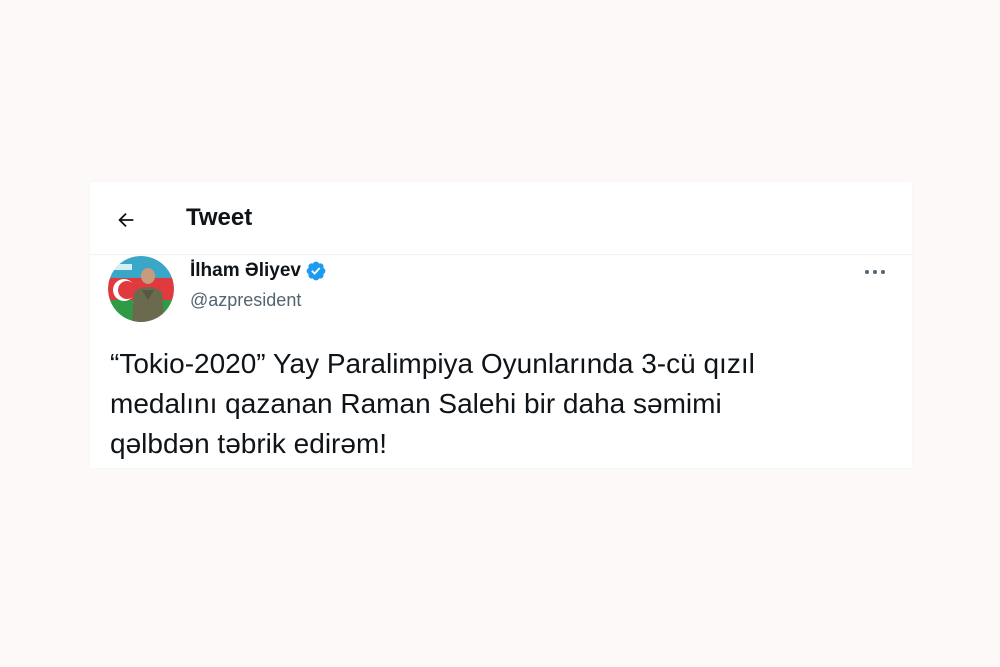  I want to click on author-name: İlham Əliyev, so click(245, 271).